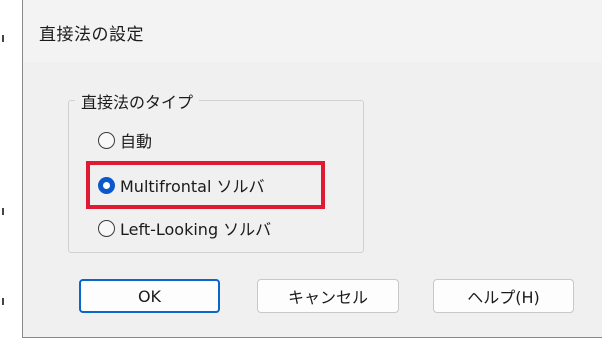  I want to click on dialog-title: 直接法の設定, so click(91, 35).